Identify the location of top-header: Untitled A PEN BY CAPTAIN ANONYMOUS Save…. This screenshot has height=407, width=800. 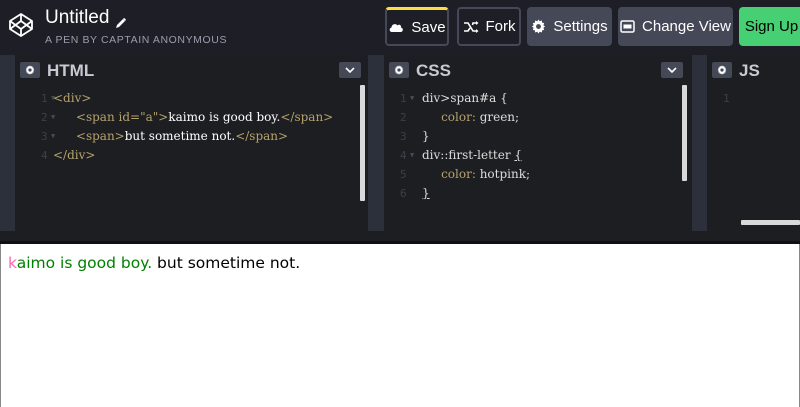
(400, 27).